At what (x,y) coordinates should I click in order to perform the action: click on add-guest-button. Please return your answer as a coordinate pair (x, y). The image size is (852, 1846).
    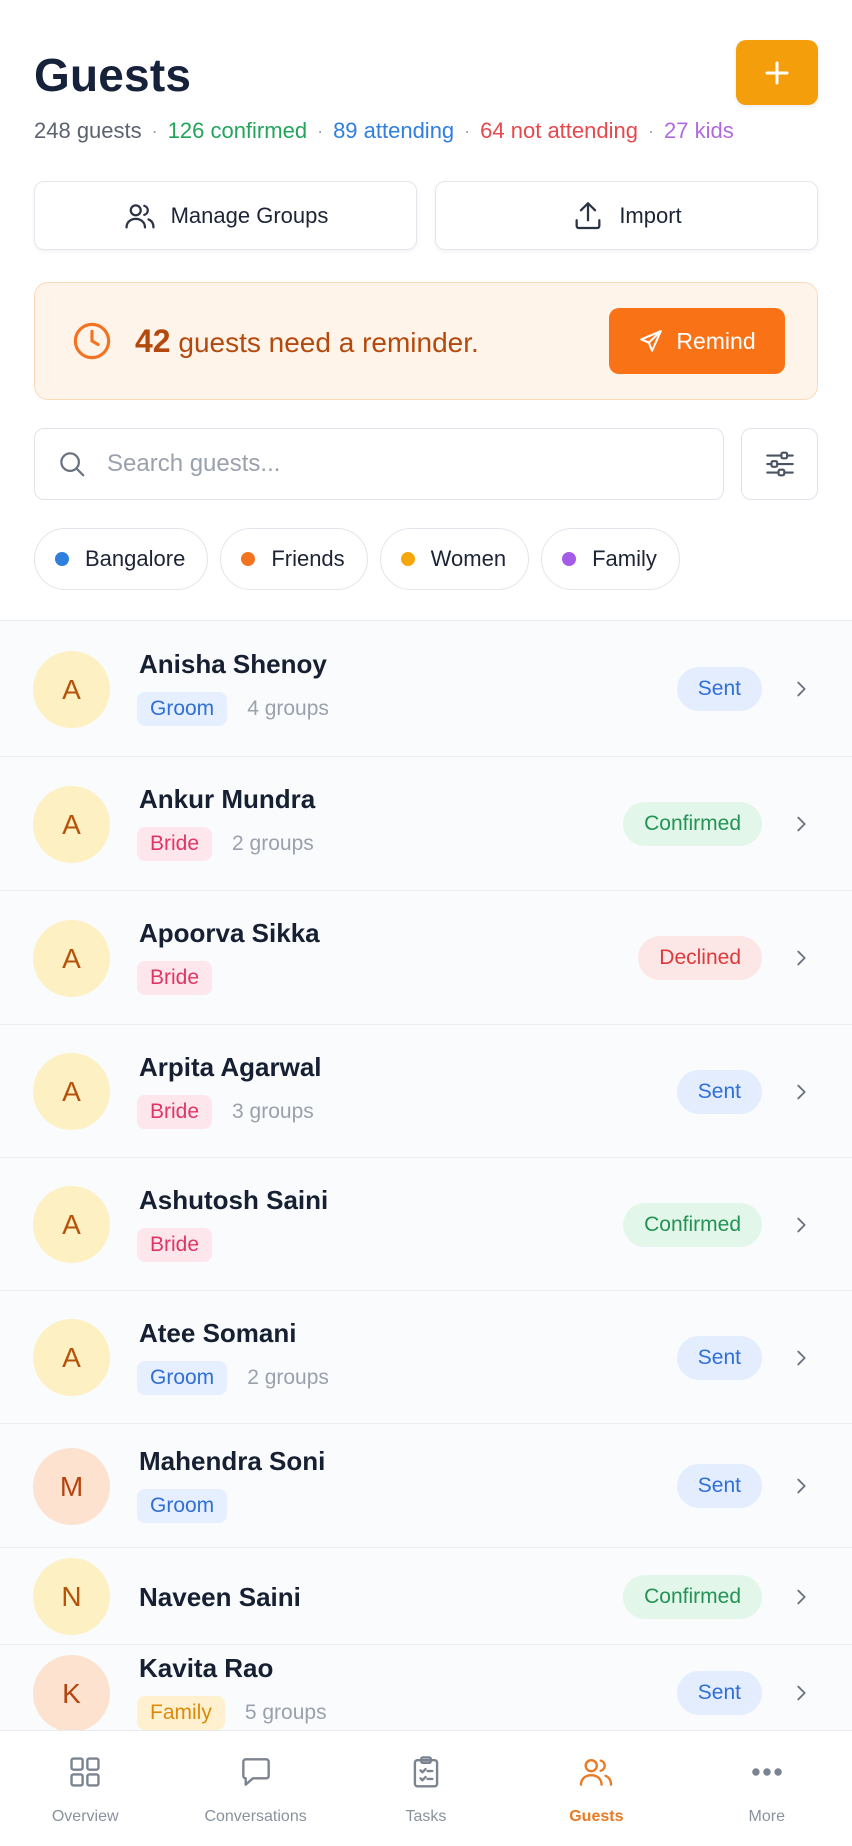
    Looking at the image, I should click on (777, 72).